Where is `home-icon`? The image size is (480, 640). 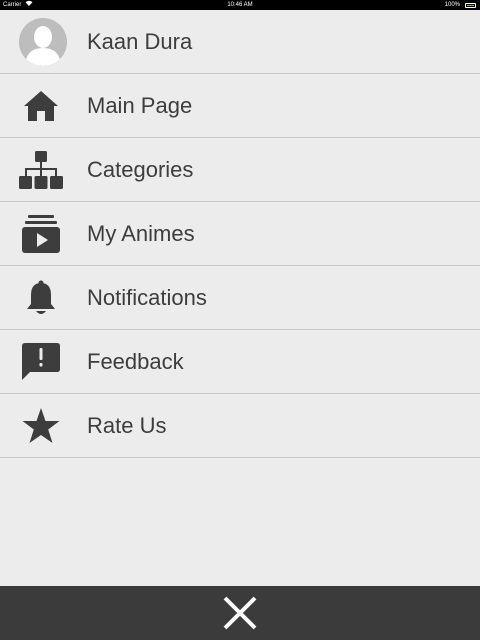
home-icon is located at coordinates (41, 106).